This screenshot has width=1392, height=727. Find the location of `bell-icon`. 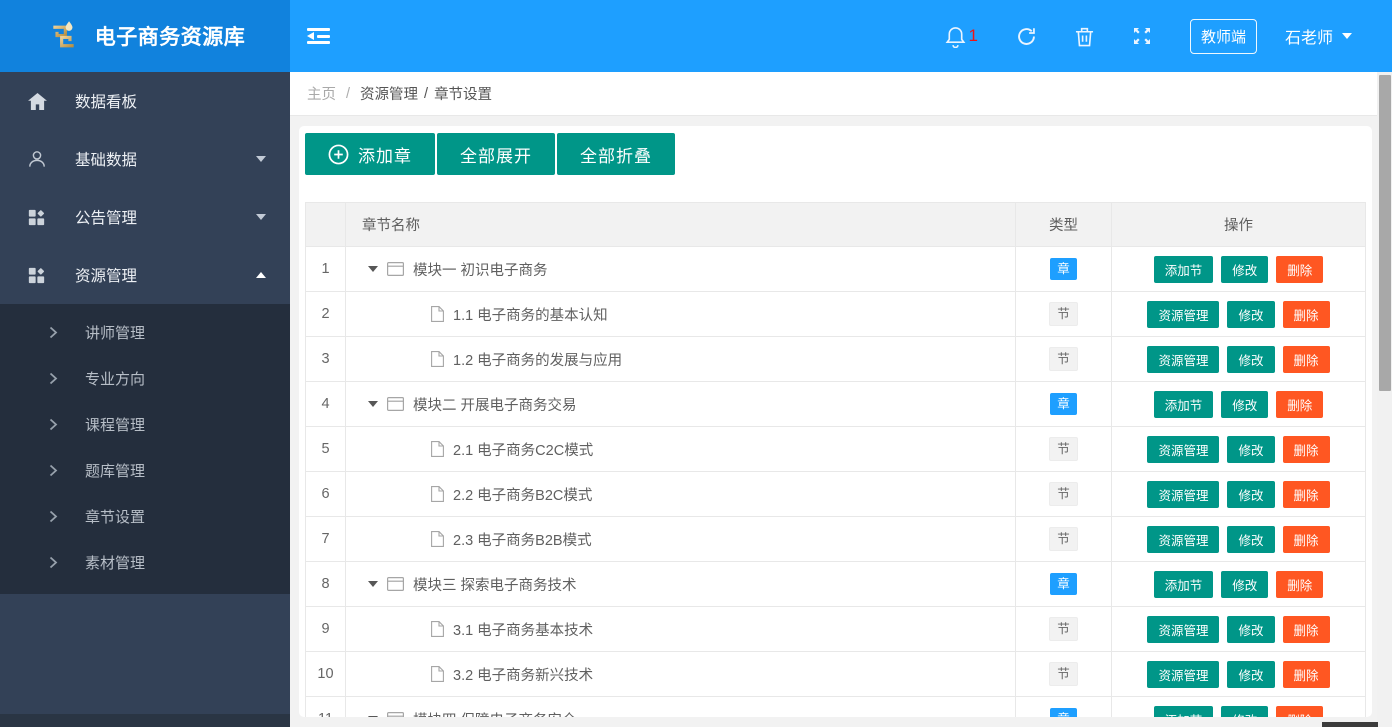

bell-icon is located at coordinates (955, 36).